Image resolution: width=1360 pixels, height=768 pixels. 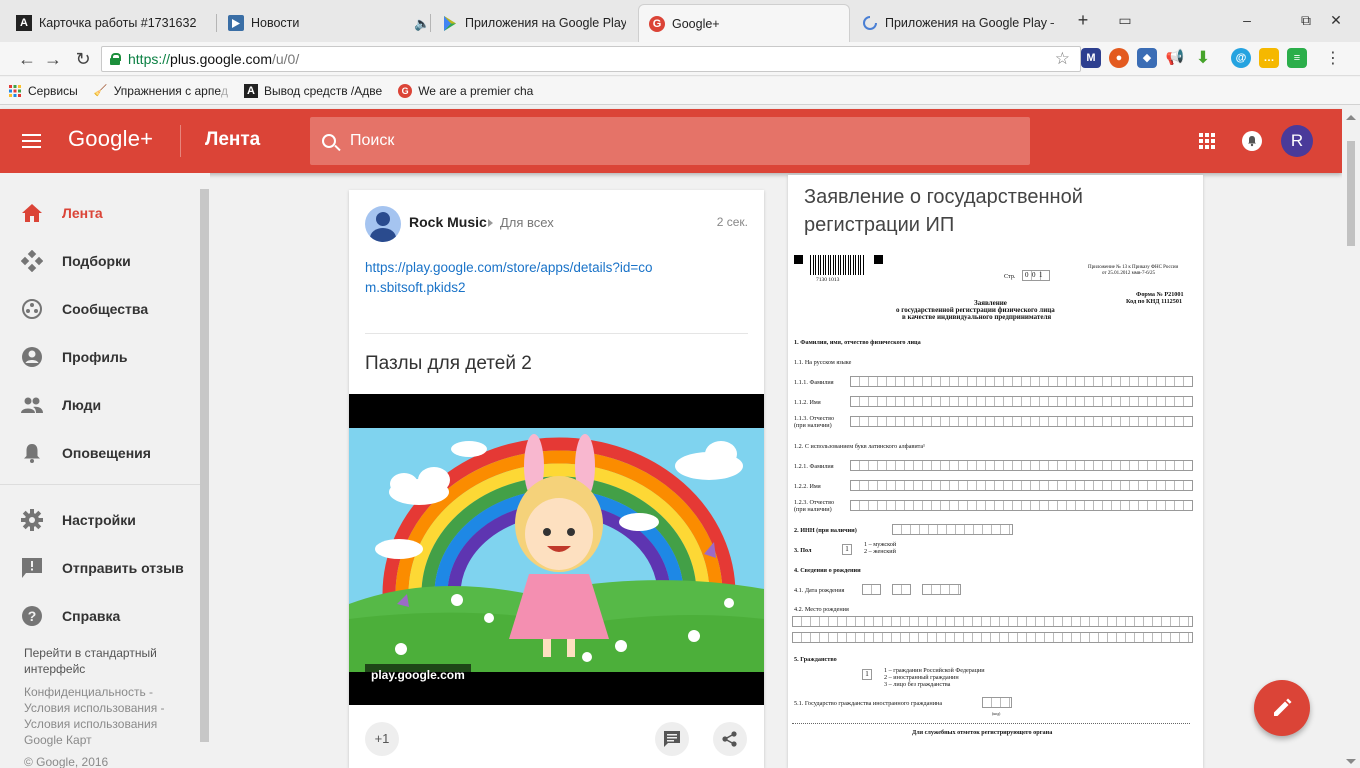 I want to click on bookmark-item: A Вывод средств /Адве, so click(x=313, y=90).